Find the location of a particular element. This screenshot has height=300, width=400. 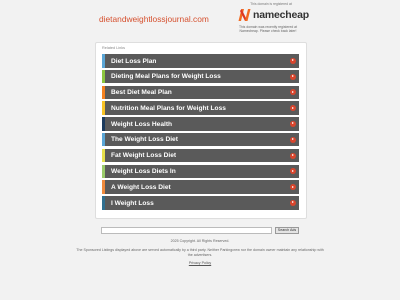

registrar-top-text: This domain is registered at is located at coordinates (271, 4).